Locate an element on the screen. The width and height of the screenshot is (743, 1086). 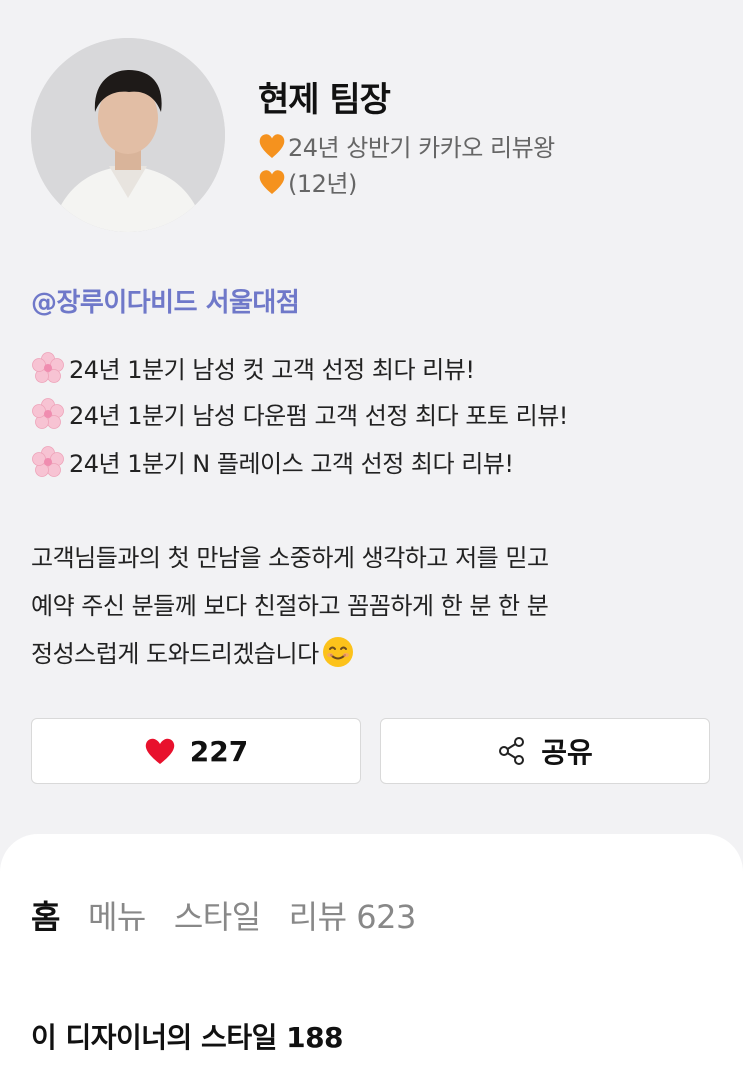
description-text: 정성스럽게 도와드리겠습니다 is located at coordinates (175, 654).